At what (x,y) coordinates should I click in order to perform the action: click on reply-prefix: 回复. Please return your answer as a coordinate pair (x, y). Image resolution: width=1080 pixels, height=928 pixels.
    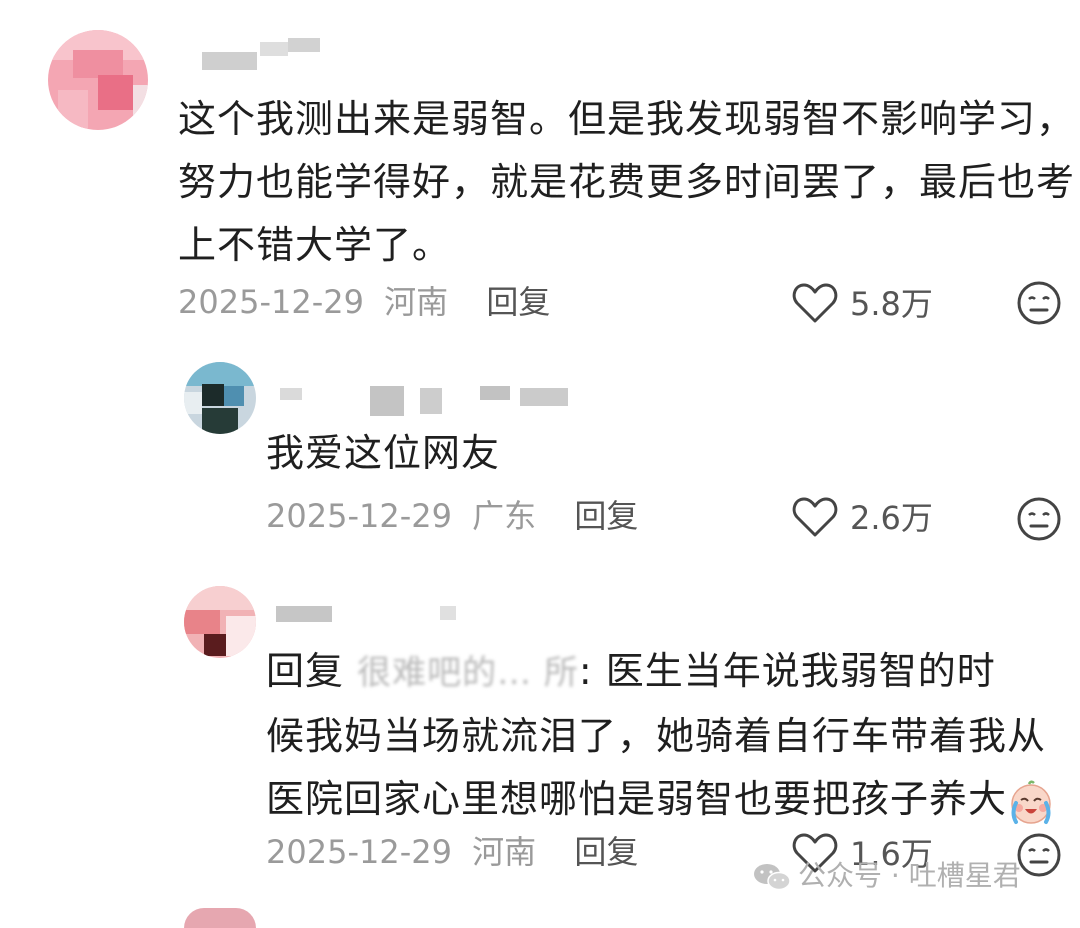
    Looking at the image, I should click on (305, 671).